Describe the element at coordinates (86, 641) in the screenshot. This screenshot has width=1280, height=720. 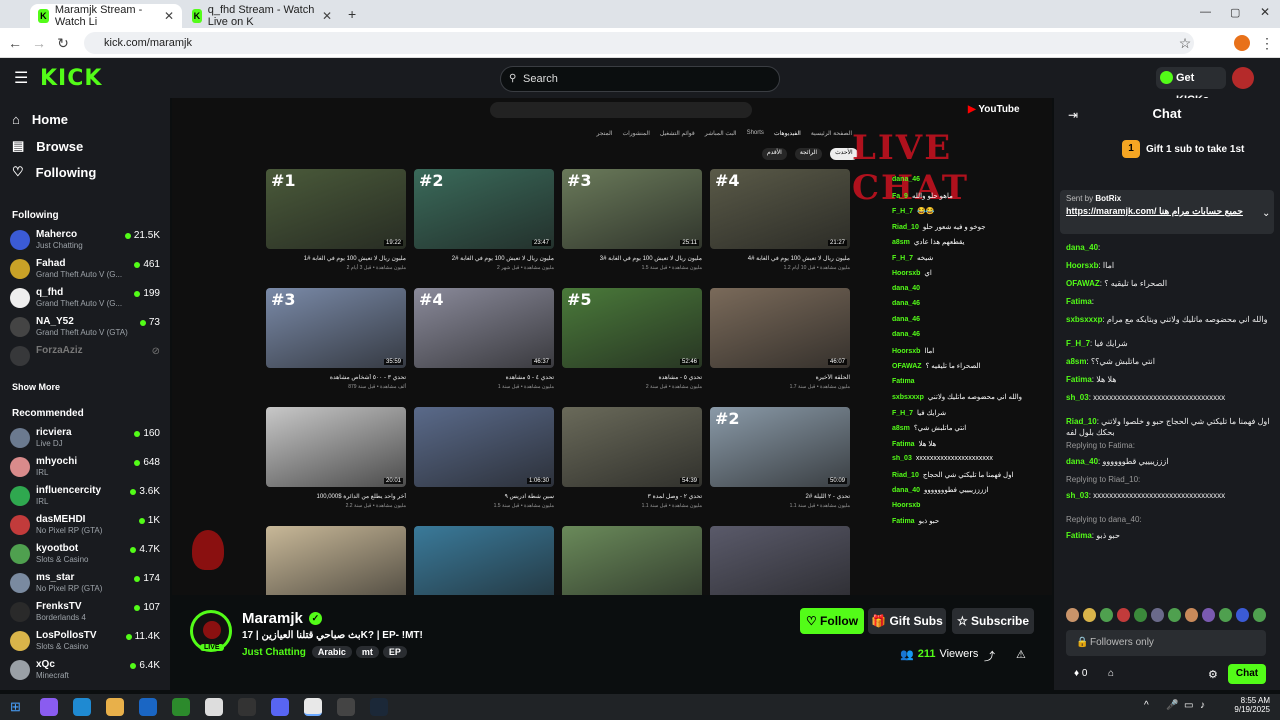
I see `channel-item: LosPollosTV Slots & Casino 11.4K` at that location.